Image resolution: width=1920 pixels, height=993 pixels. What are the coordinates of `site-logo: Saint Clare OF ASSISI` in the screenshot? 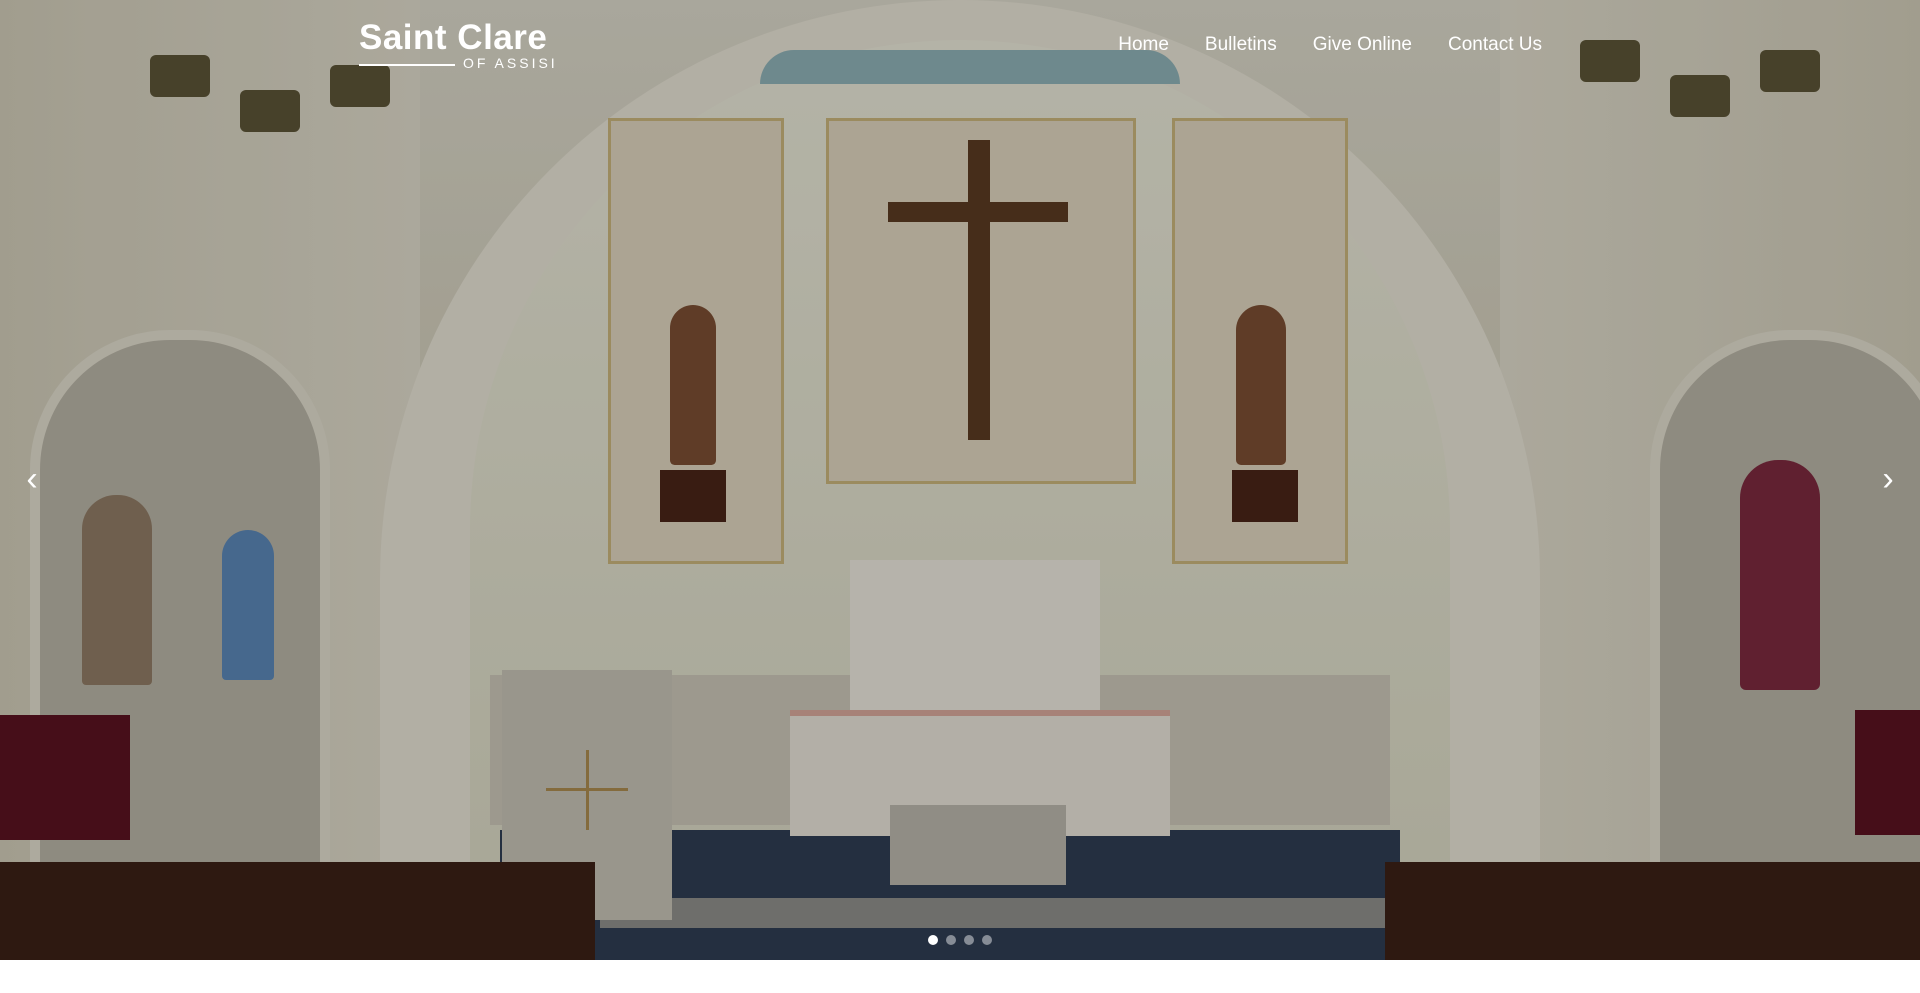 It's located at (457, 46).